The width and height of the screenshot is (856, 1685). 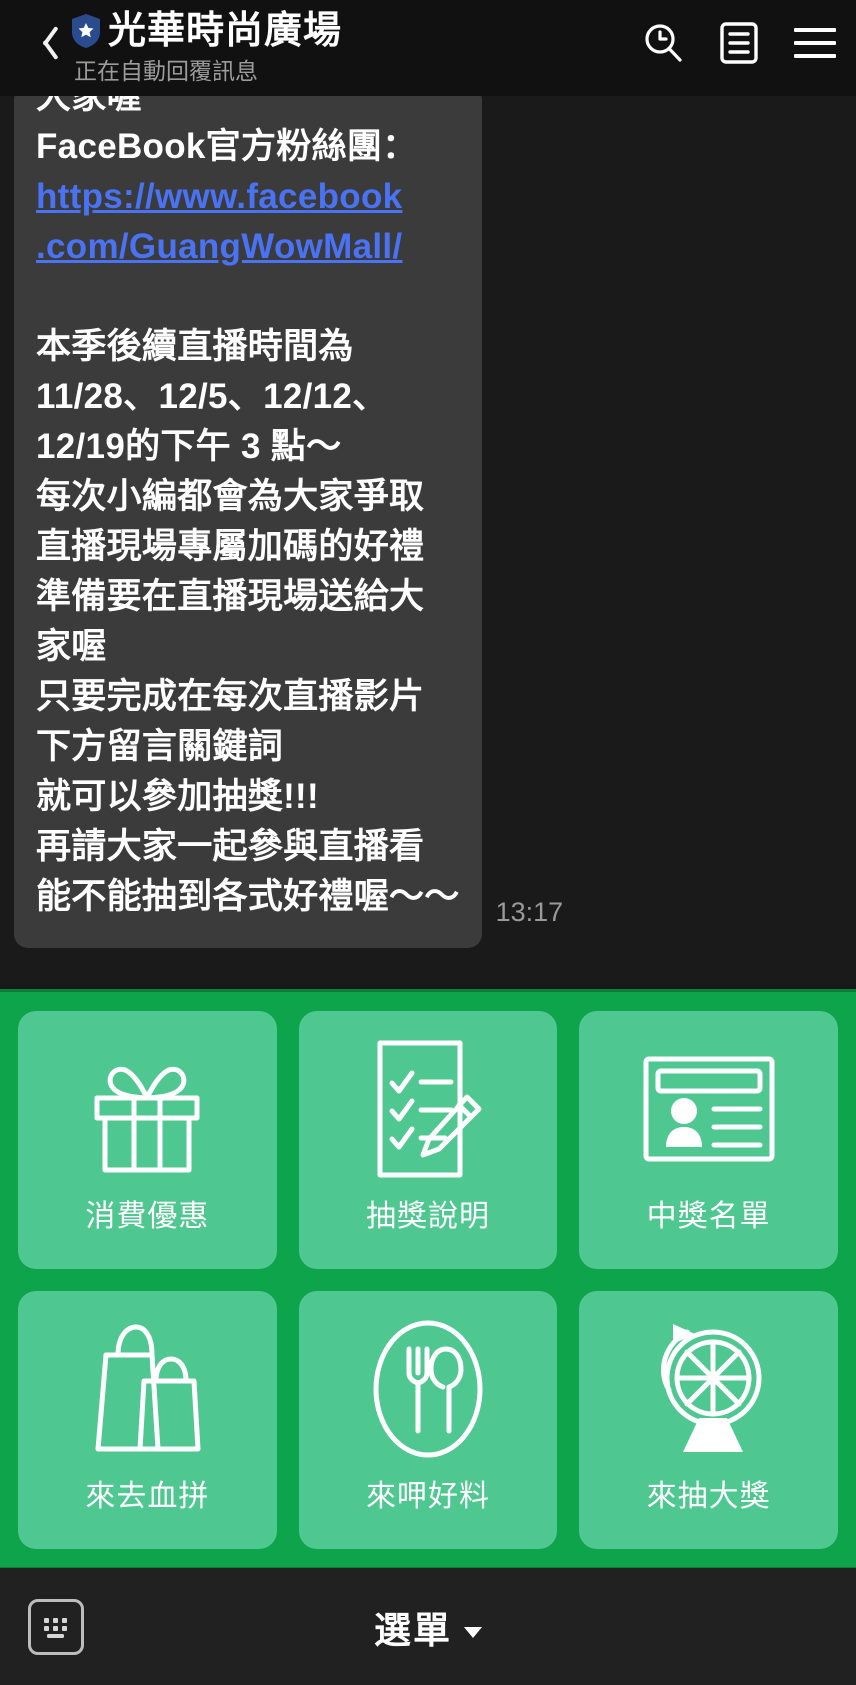 I want to click on chat-header: 光華時尚廣場 正在自動回覆訊息, so click(x=428, y=48).